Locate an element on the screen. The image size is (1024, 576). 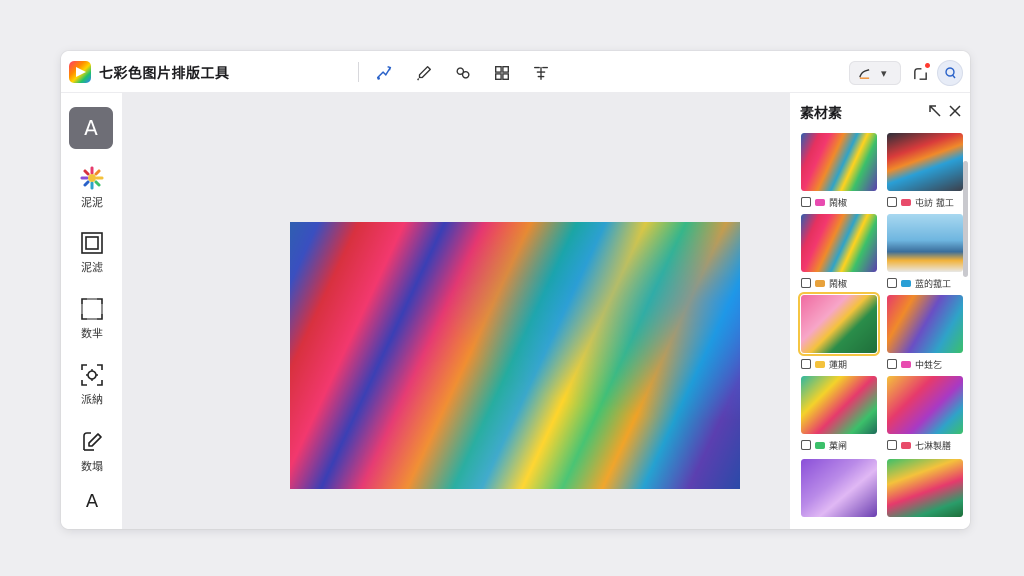
asset-caption: 中甡乞 is located at coordinates (927, 364).